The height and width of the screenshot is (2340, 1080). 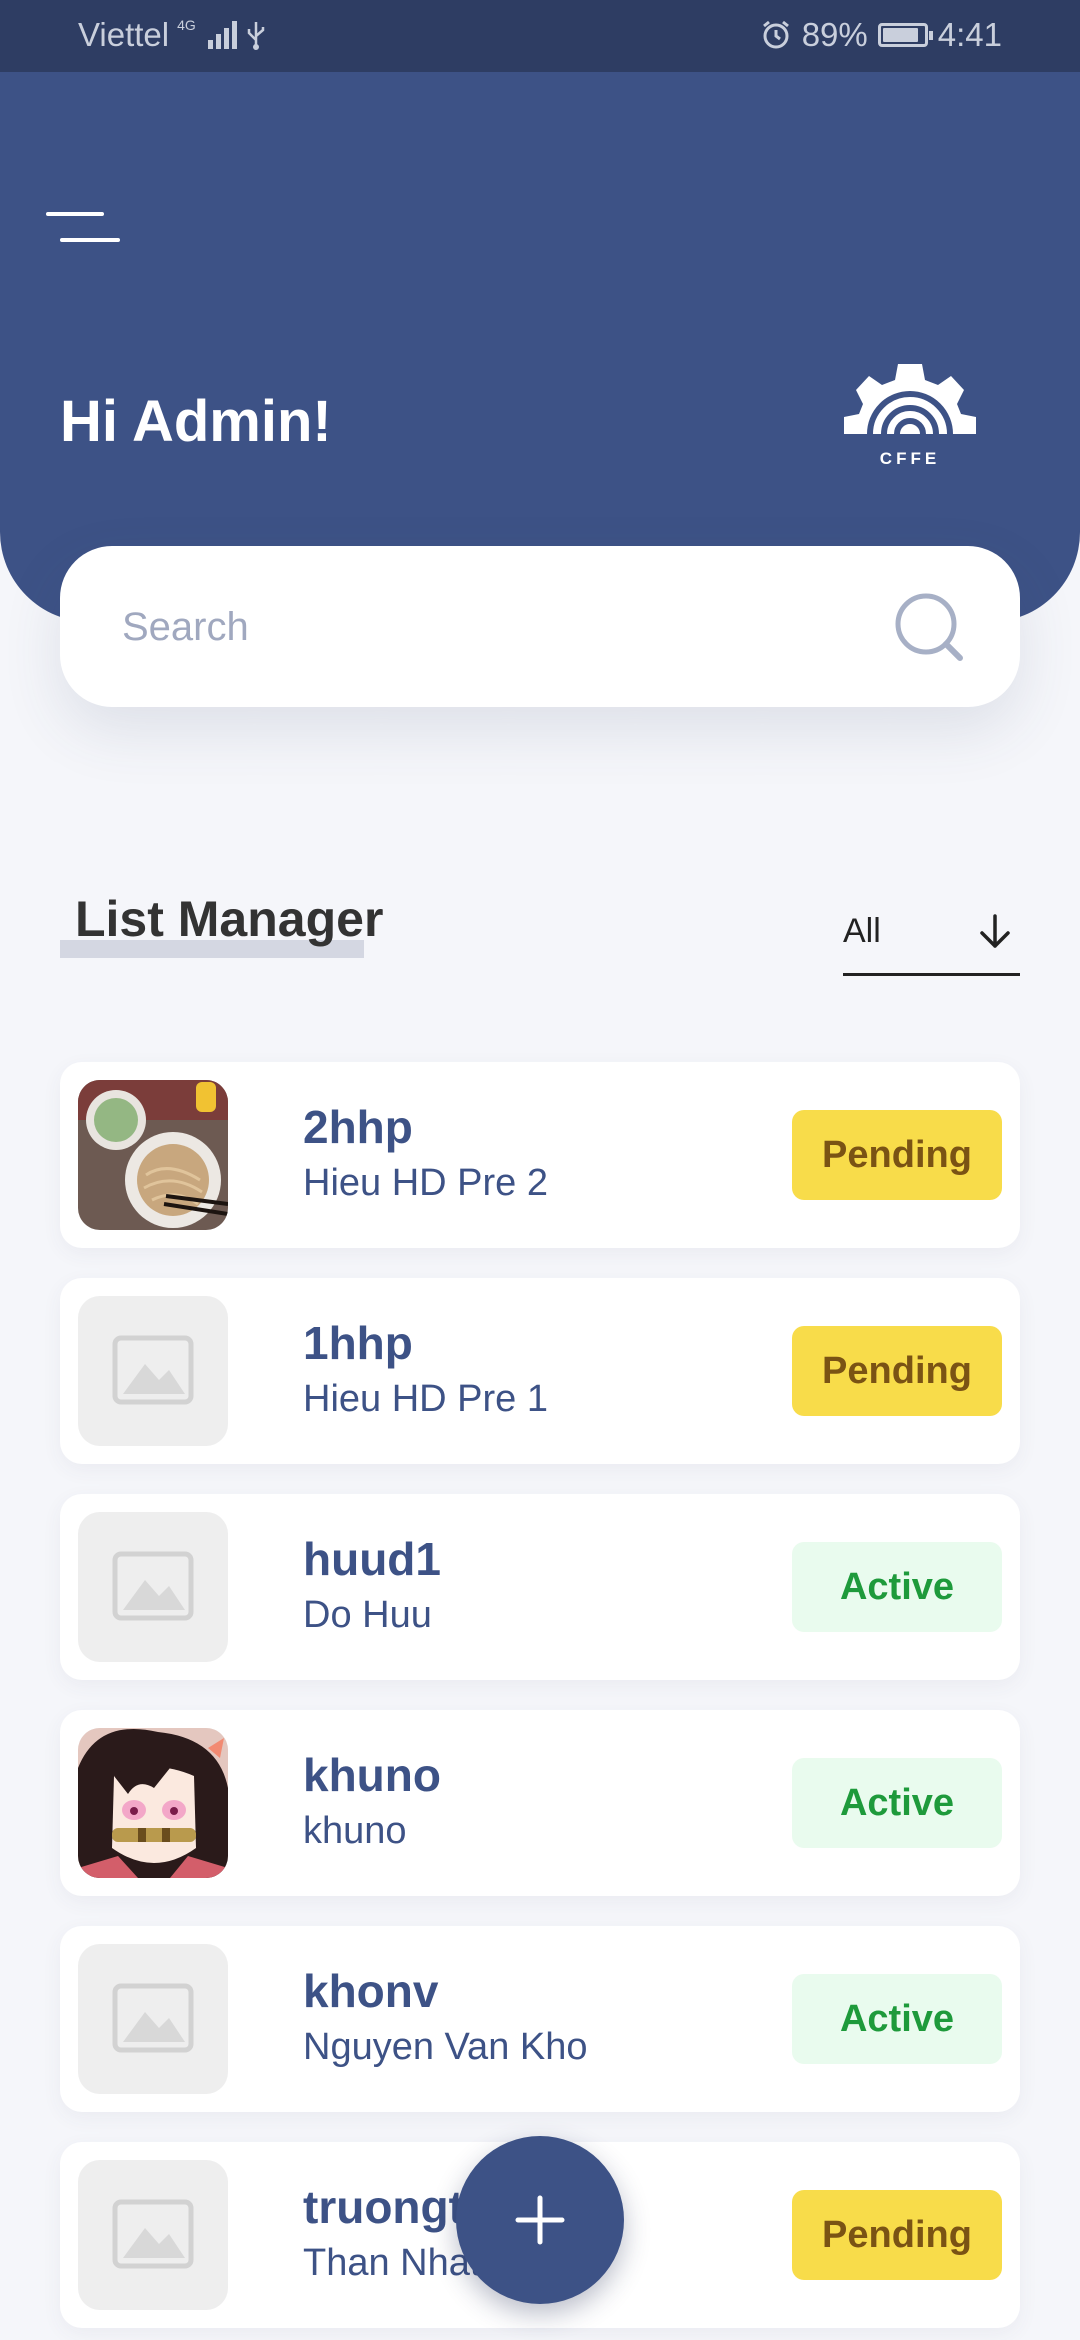 I want to click on arrow-down-icon, so click(x=995, y=931).